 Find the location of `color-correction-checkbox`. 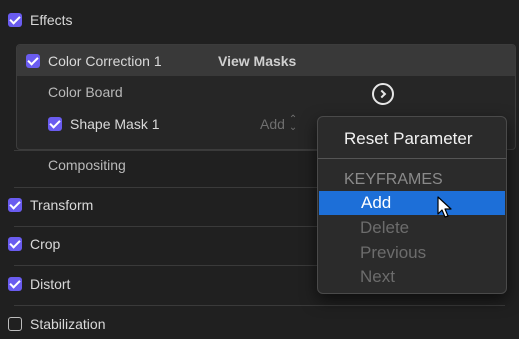

color-correction-checkbox is located at coordinates (33, 61).